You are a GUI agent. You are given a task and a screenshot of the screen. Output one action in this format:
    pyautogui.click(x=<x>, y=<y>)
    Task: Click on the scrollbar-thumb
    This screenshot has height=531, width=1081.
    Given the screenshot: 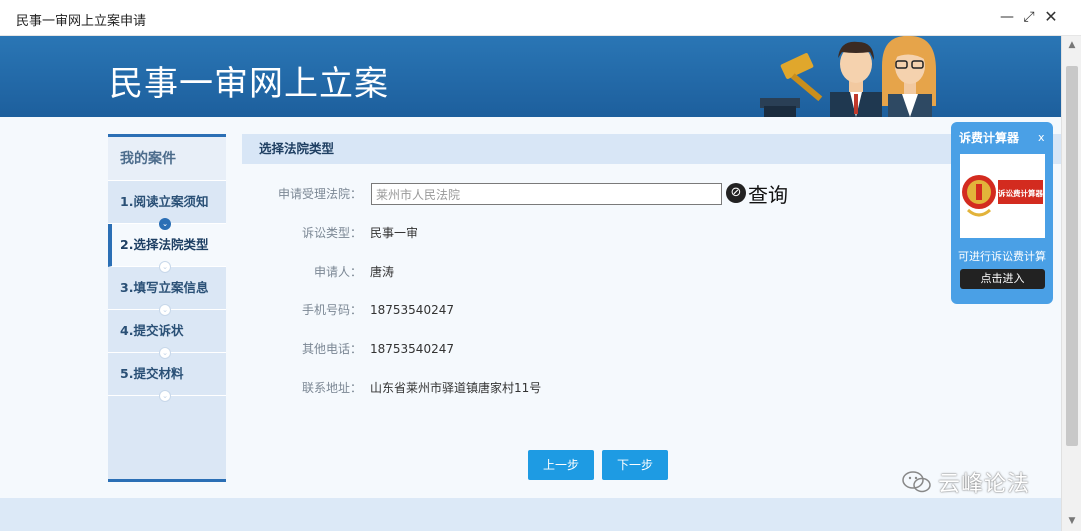 What is the action you would take?
    pyautogui.click(x=1072, y=256)
    